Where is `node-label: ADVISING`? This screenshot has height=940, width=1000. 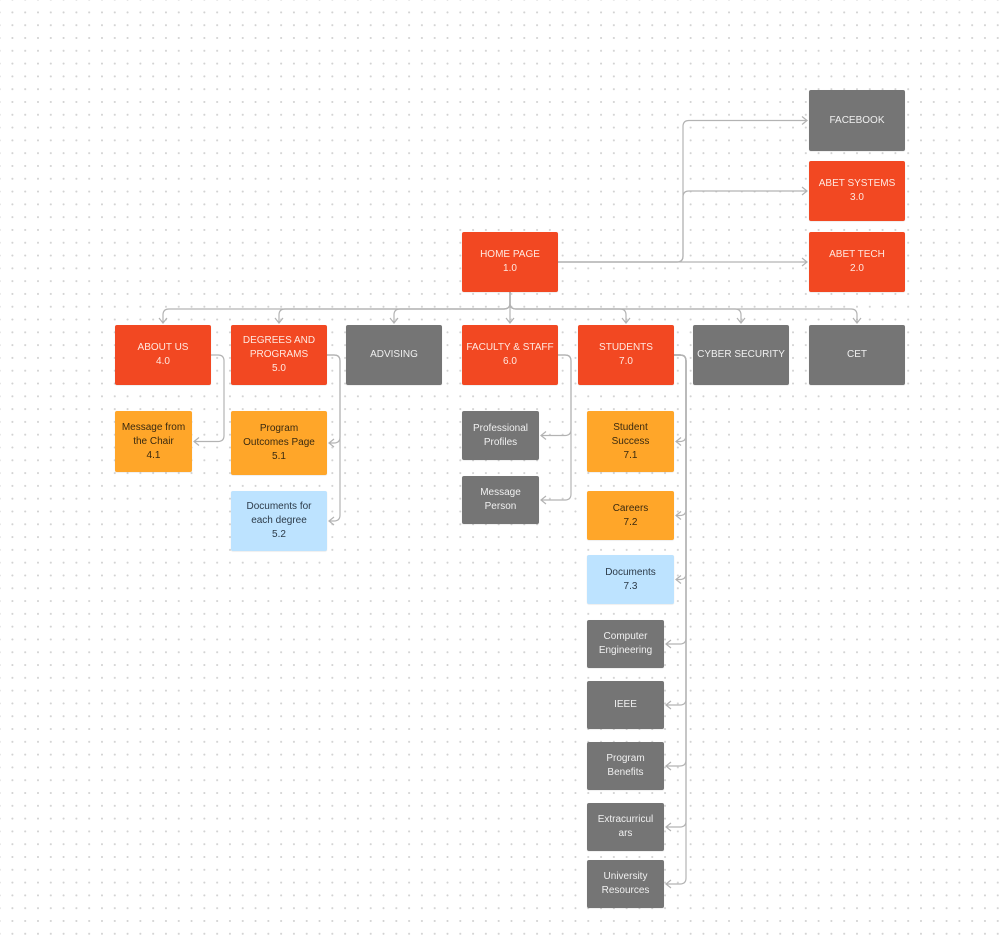 node-label: ADVISING is located at coordinates (394, 354).